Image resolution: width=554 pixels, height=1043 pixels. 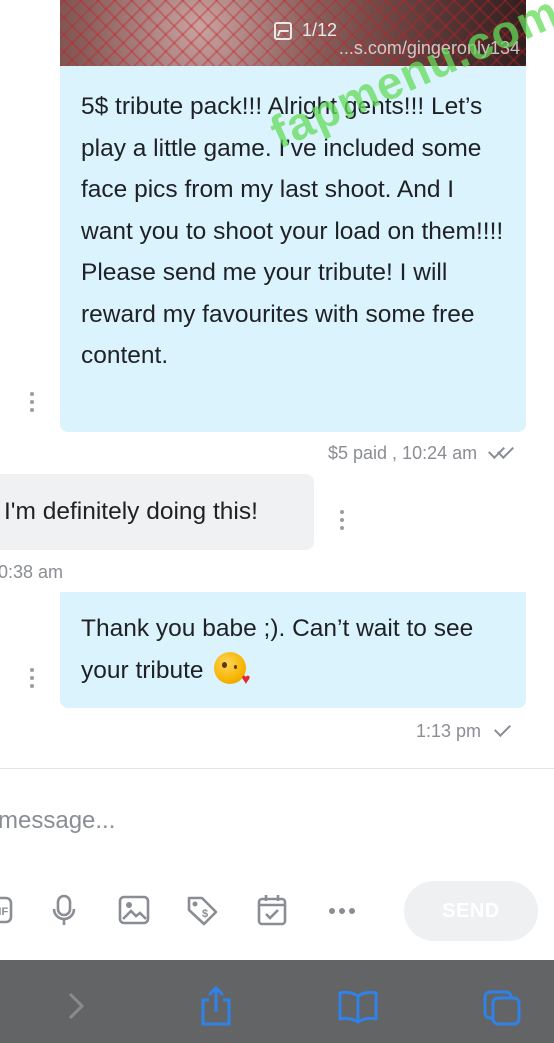 I want to click on media-preview: 1/12 ...s.com/gingeronly134, so click(x=293, y=33).